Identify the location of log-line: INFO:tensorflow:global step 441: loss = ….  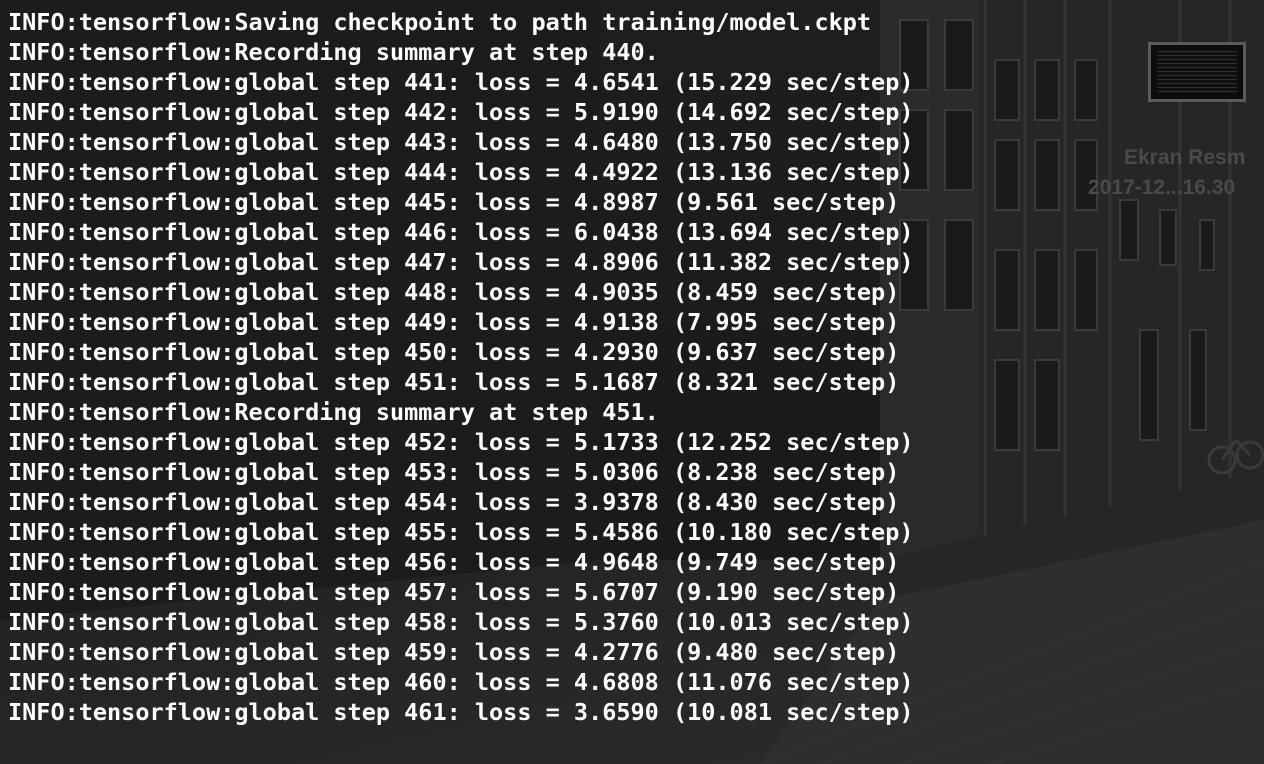
(461, 82).